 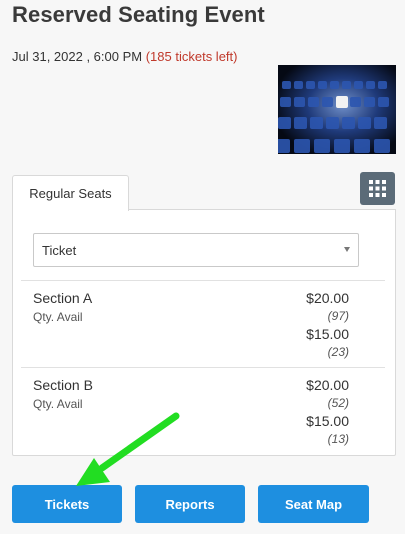 I want to click on event-date: Jul 31, 2022 , 6:00 PM, so click(x=77, y=56).